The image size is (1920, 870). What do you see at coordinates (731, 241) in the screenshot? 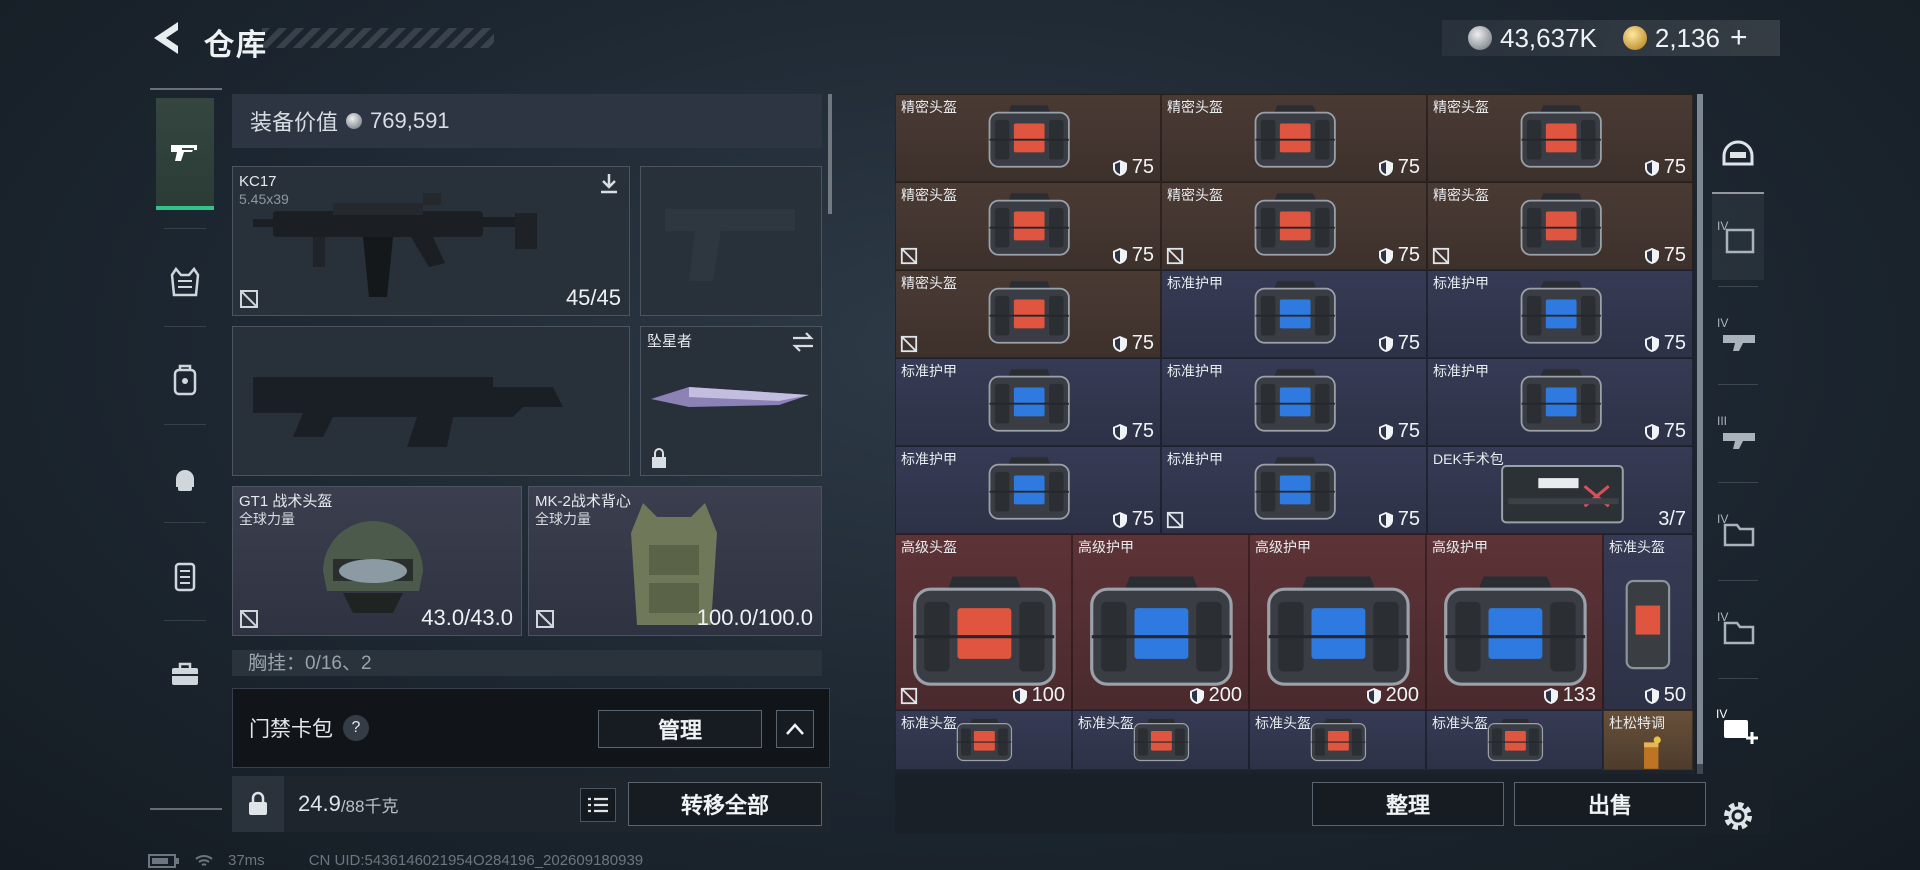
I see `sidearm-slot` at bounding box center [731, 241].